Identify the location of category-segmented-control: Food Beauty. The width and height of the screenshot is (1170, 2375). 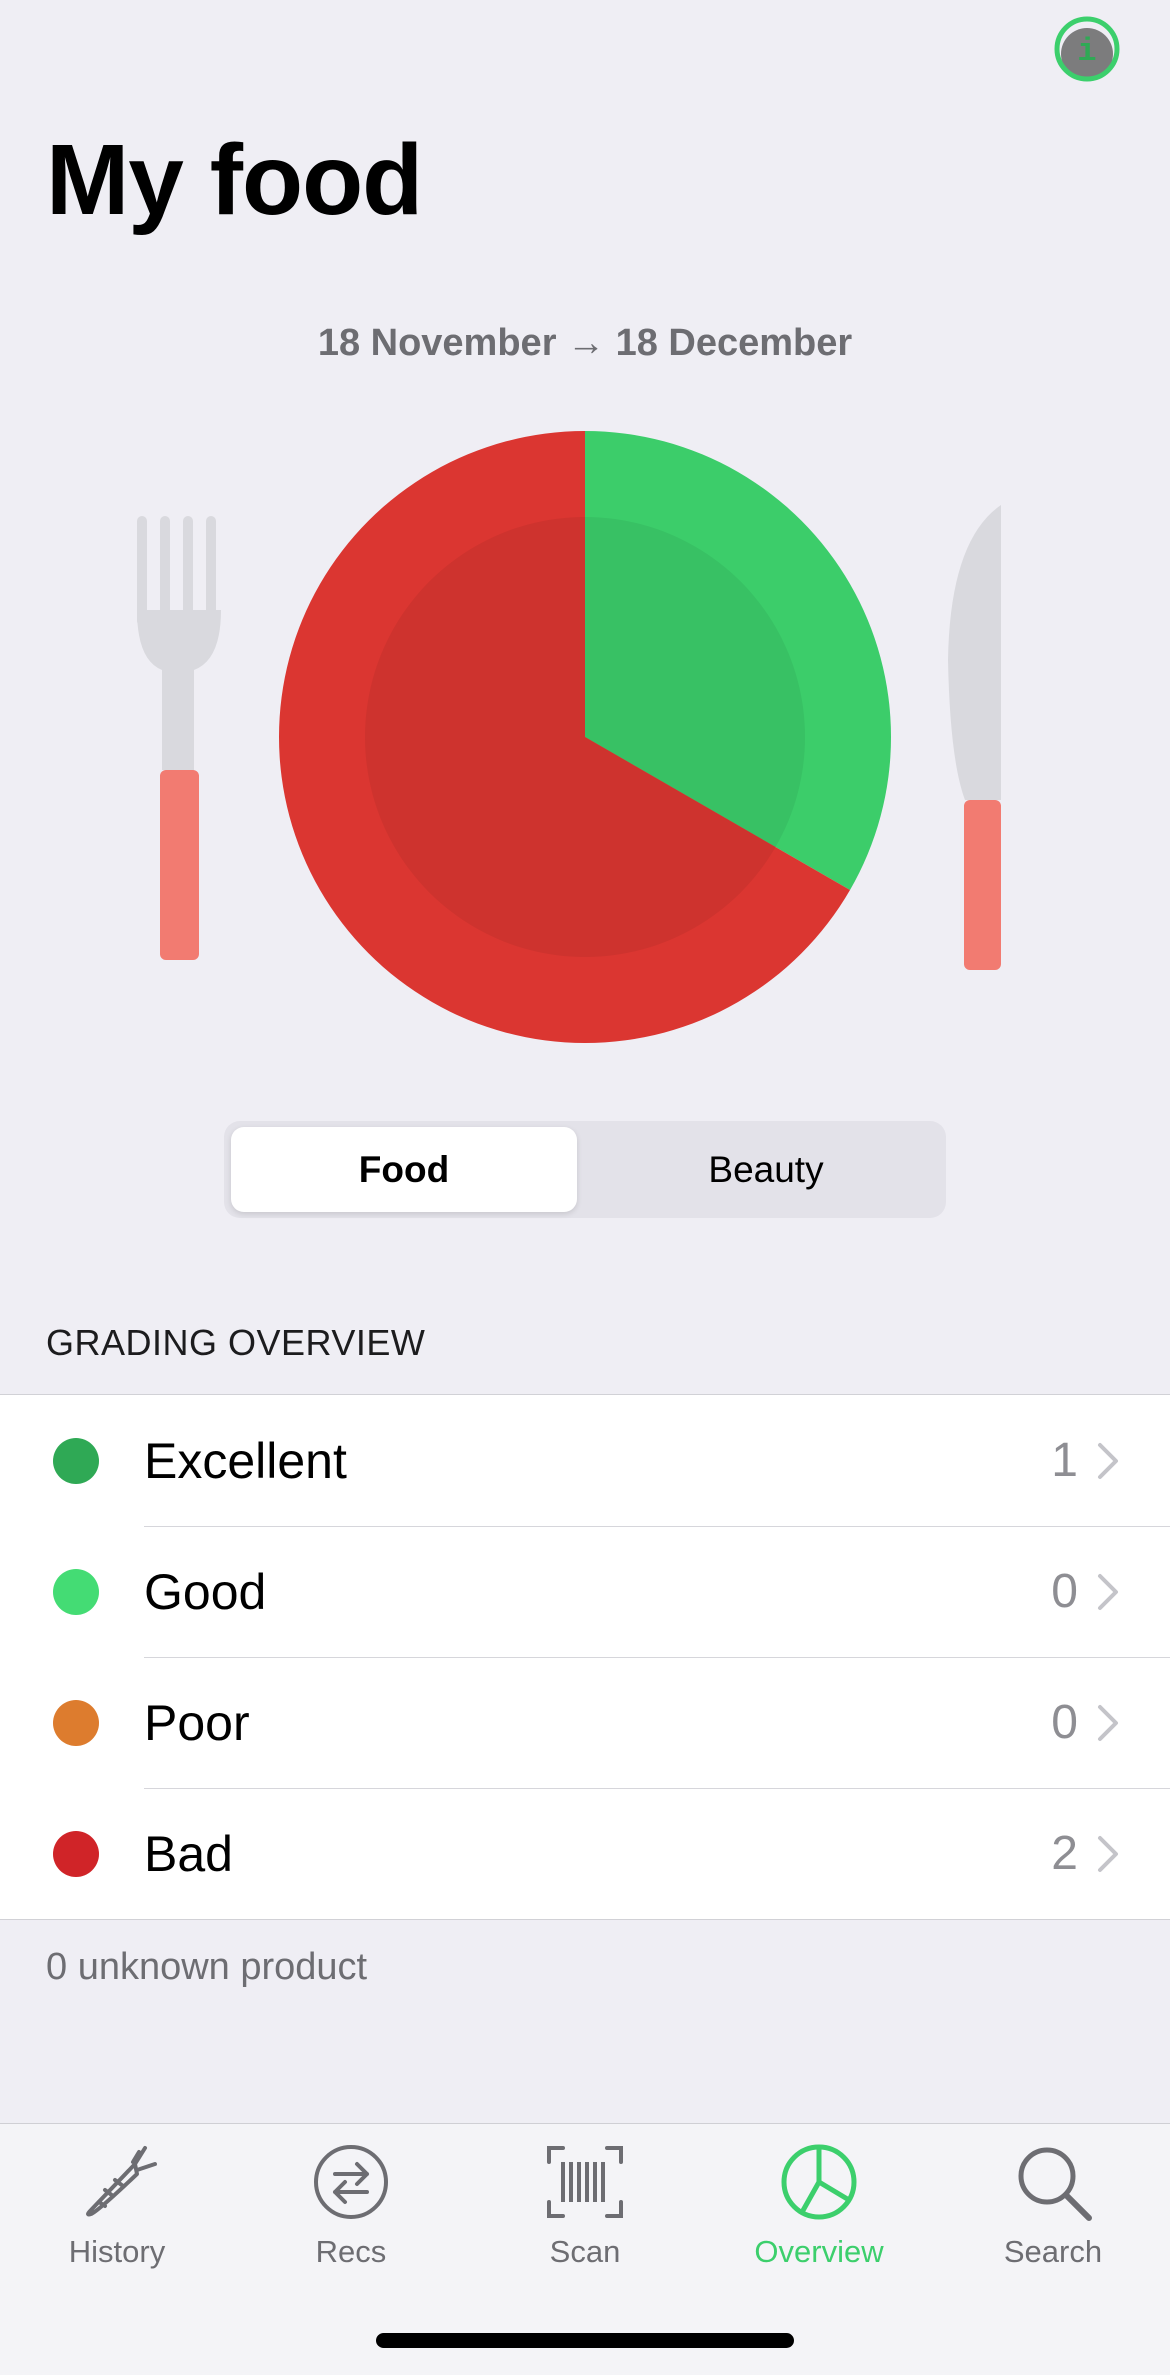
(585, 1169).